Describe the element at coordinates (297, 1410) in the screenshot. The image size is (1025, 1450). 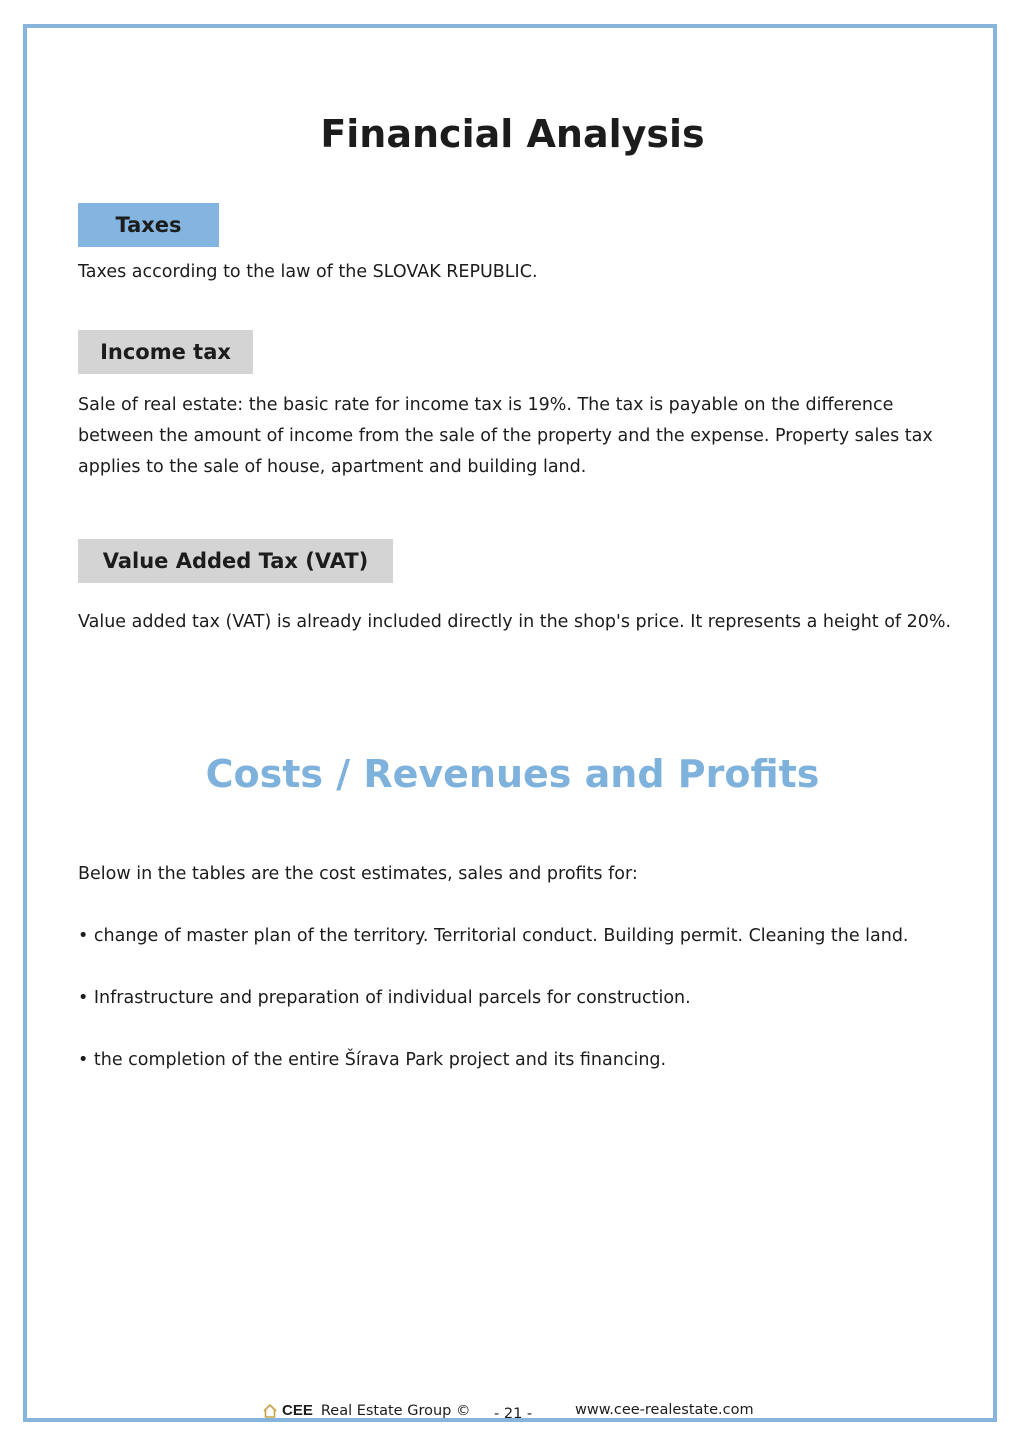
I see `footer-brand-short: CEE` at that location.